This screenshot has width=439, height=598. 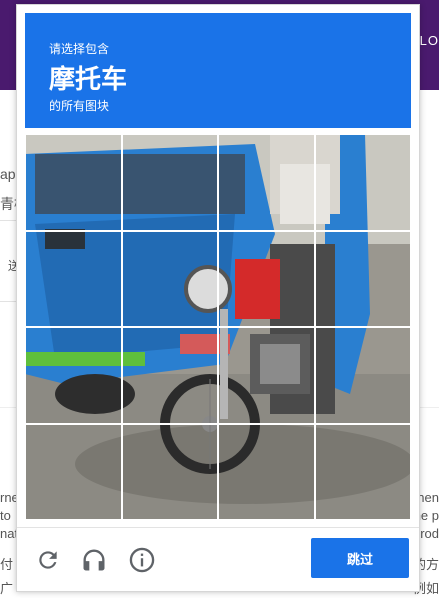 I want to click on audio-icon, so click(x=94, y=560).